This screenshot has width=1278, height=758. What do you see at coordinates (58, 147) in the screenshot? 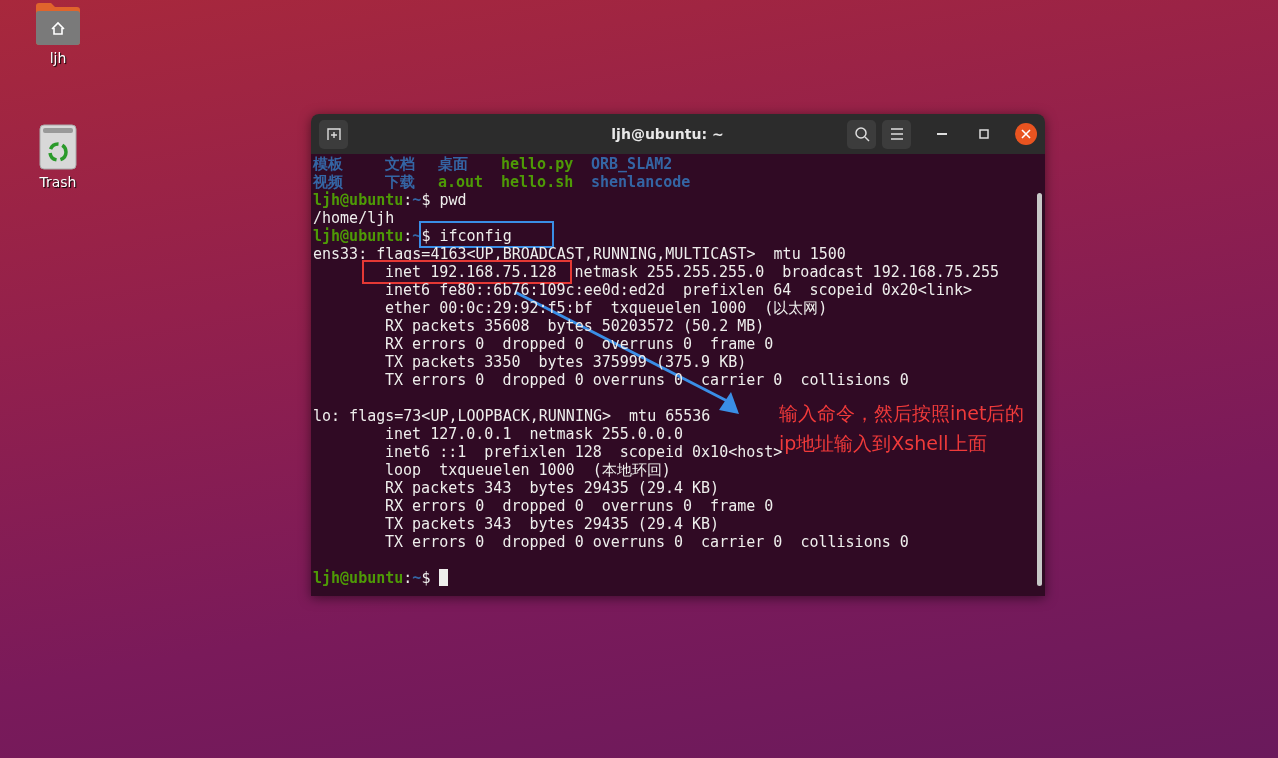
I see `trash-icon` at bounding box center [58, 147].